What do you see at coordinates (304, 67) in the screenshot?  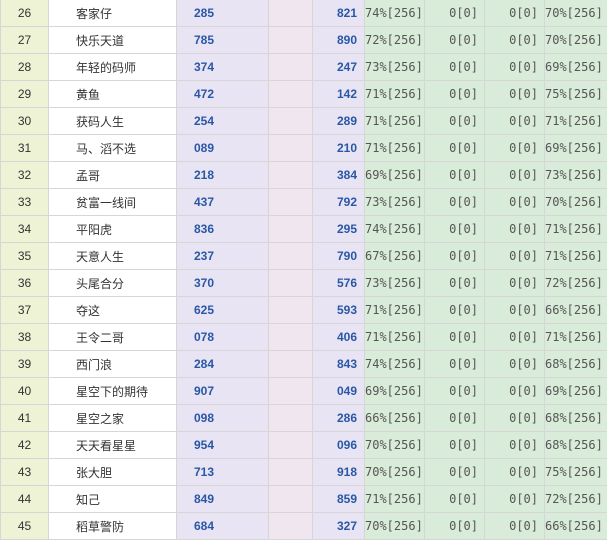 I see `table-row: 28年轻的码师37424773%[256]0[0]0[0]69%[256]` at bounding box center [304, 67].